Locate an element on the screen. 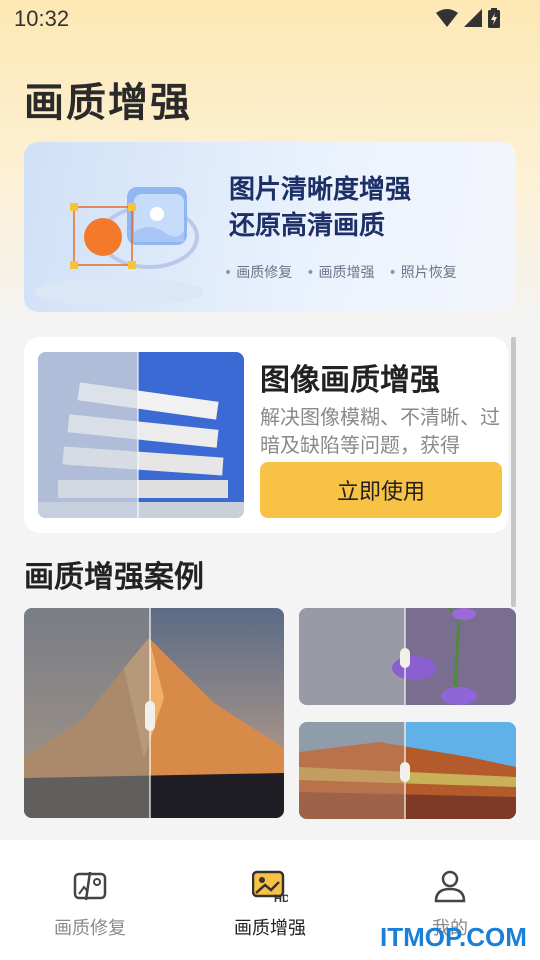  page-title: 画质增强 is located at coordinates (108, 103).